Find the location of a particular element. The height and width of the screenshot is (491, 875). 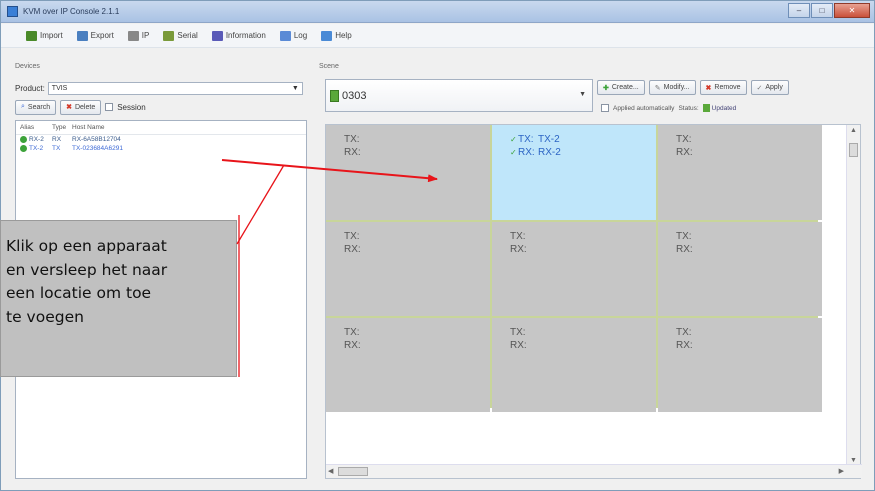

scroll-down-icon: ▼ is located at coordinates (853, 460).